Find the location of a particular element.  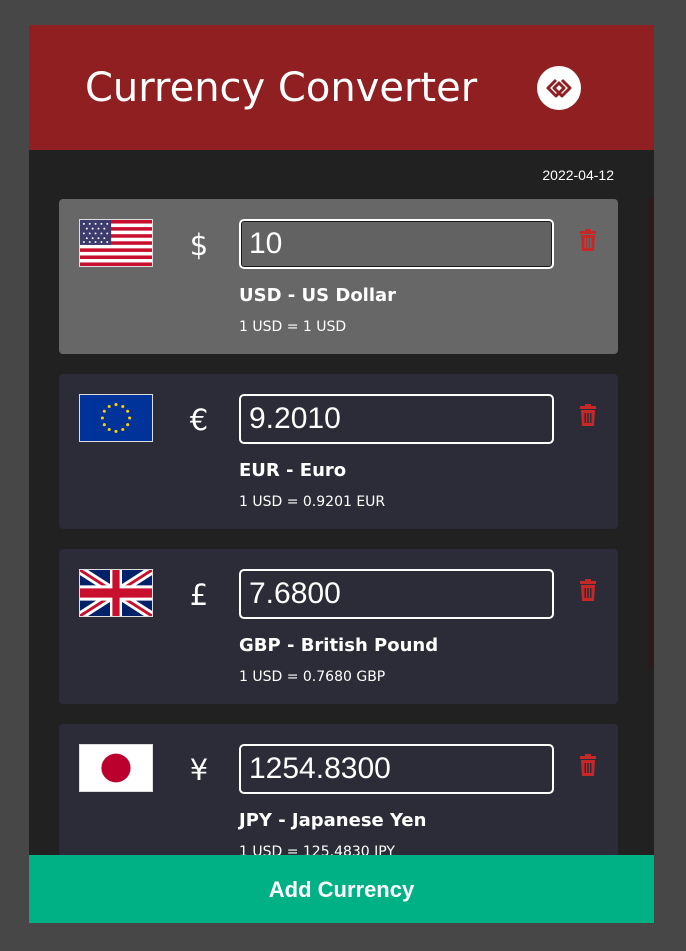

currency-symbol: € is located at coordinates (199, 420).